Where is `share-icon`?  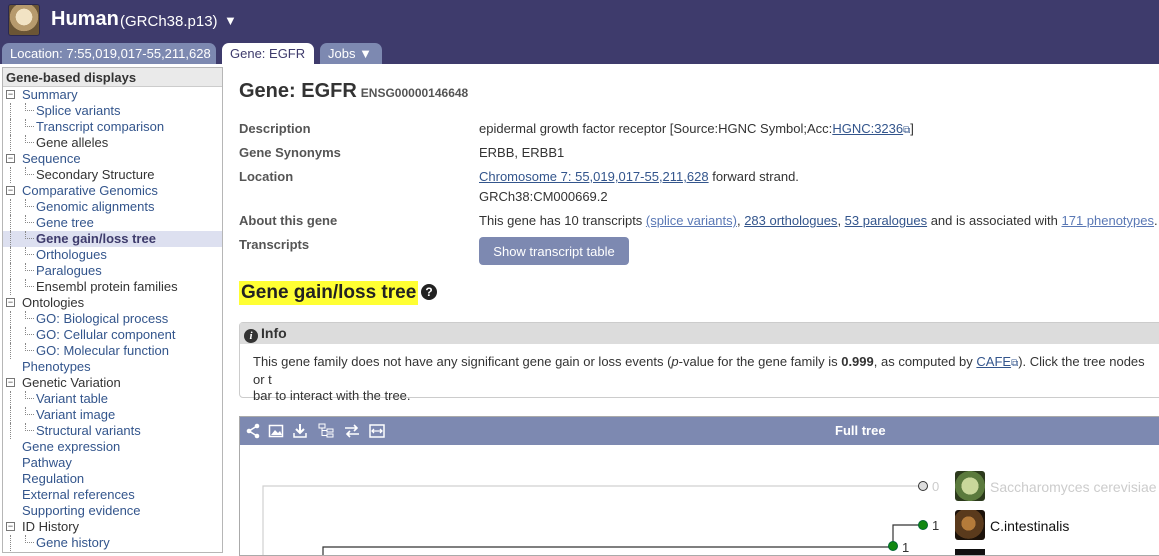
share-icon is located at coordinates (253, 431).